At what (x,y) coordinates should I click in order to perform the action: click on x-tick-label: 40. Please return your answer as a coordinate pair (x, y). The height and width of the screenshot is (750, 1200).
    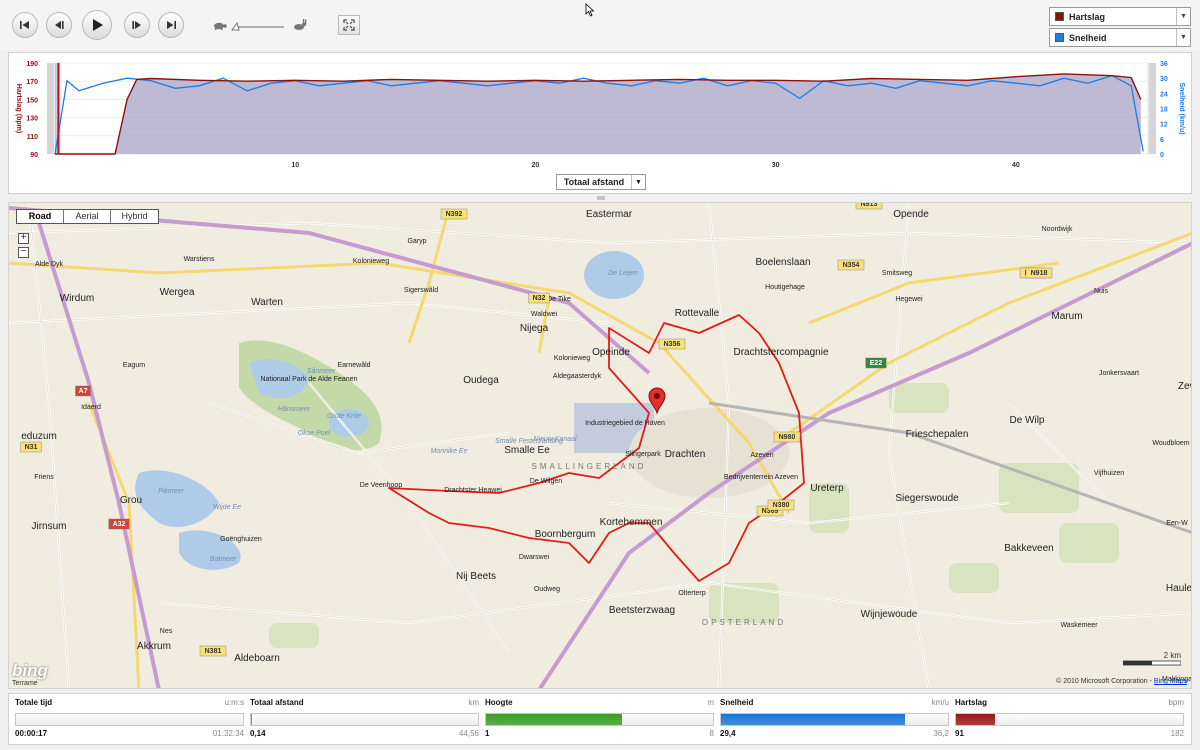
    Looking at the image, I should click on (1016, 165).